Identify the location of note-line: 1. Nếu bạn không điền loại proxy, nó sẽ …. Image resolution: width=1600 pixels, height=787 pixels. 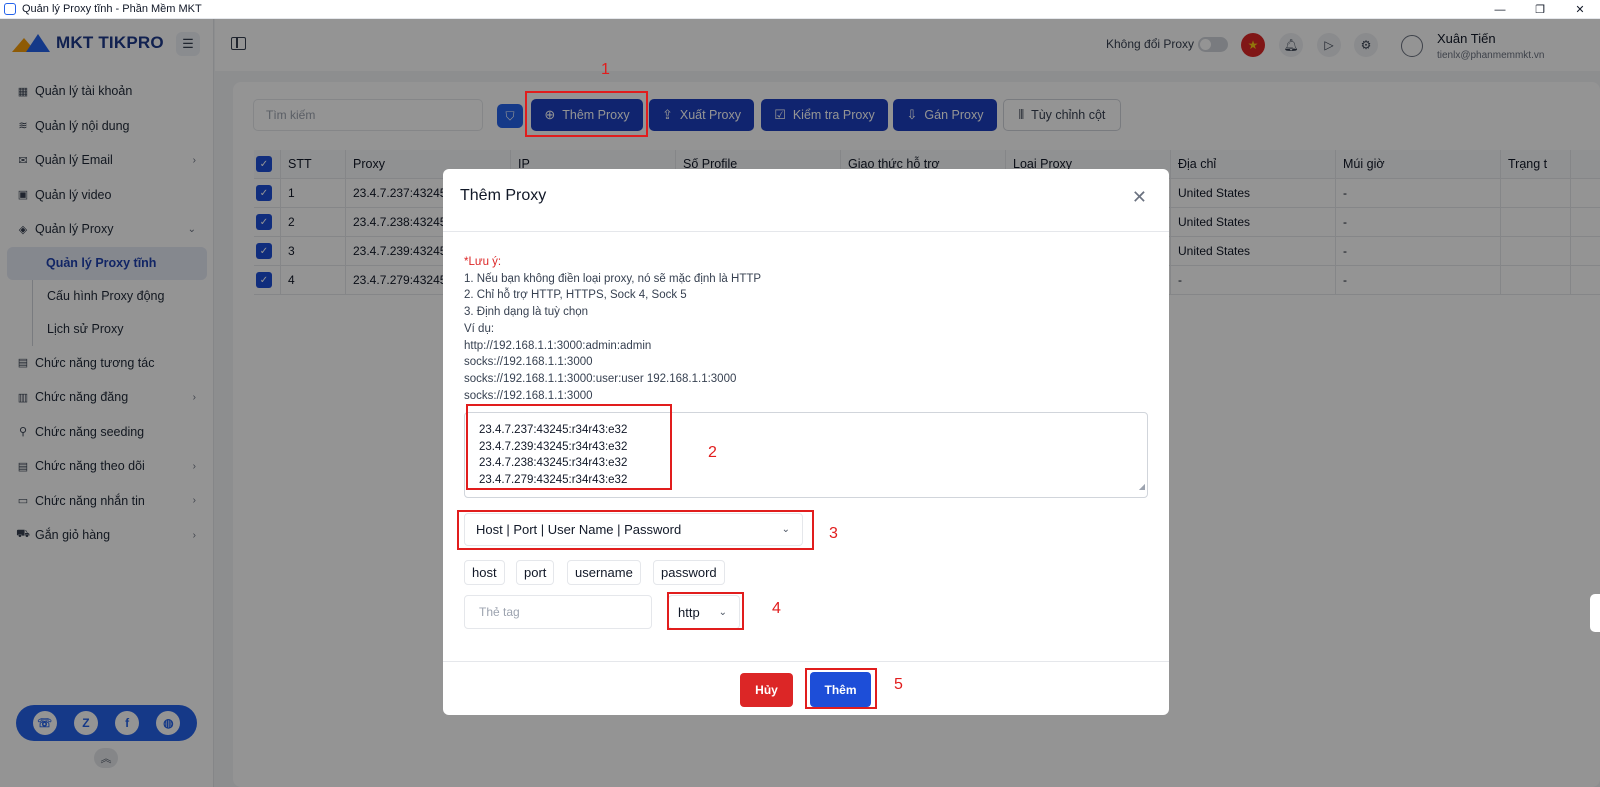
(613, 278).